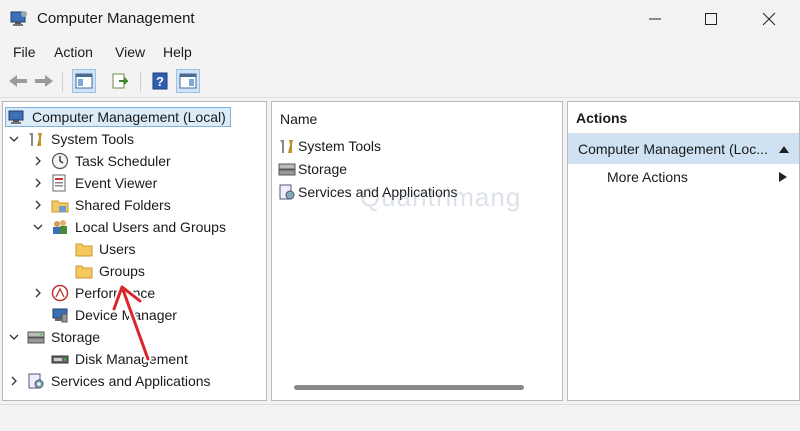 The height and width of the screenshot is (431, 800). I want to click on performance-icon, so click(60, 293).